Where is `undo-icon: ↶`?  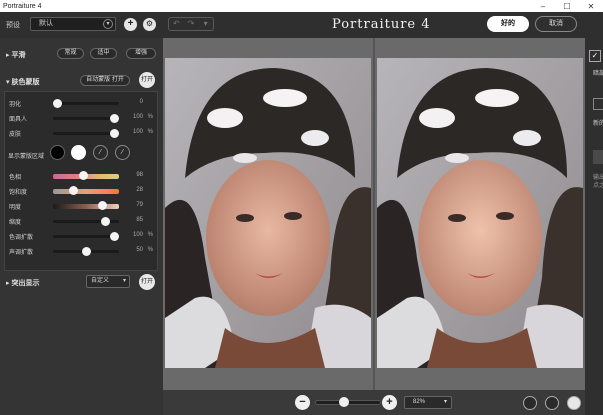
undo-icon: ↶ is located at coordinates (176, 24).